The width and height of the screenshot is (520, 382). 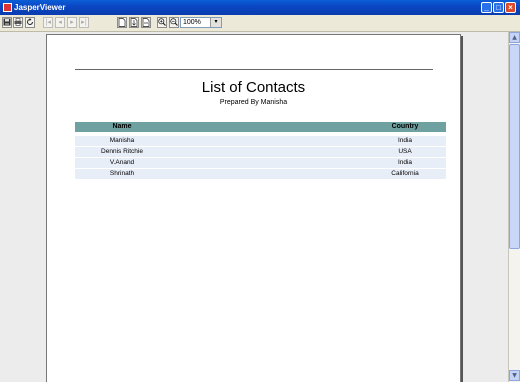 I want to click on cell-name: Shrinath, so click(x=122, y=173).